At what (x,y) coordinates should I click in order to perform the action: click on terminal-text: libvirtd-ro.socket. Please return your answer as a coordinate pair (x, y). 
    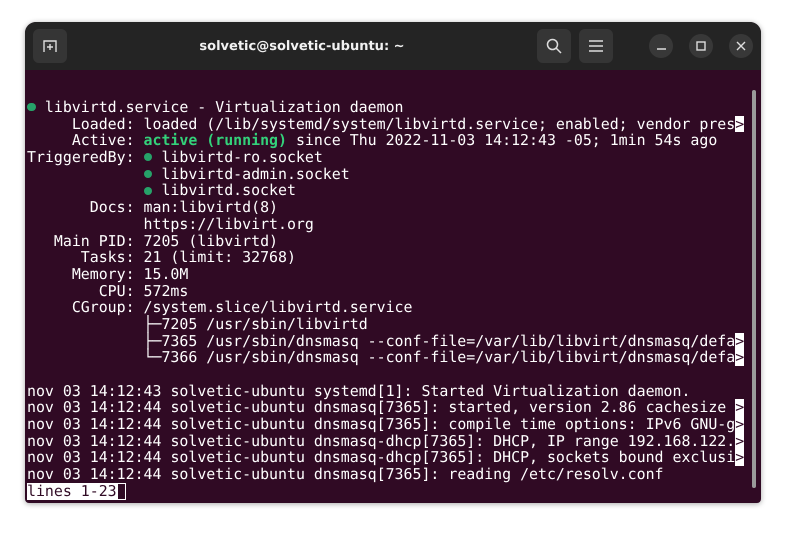
    Looking at the image, I should click on (242, 157).